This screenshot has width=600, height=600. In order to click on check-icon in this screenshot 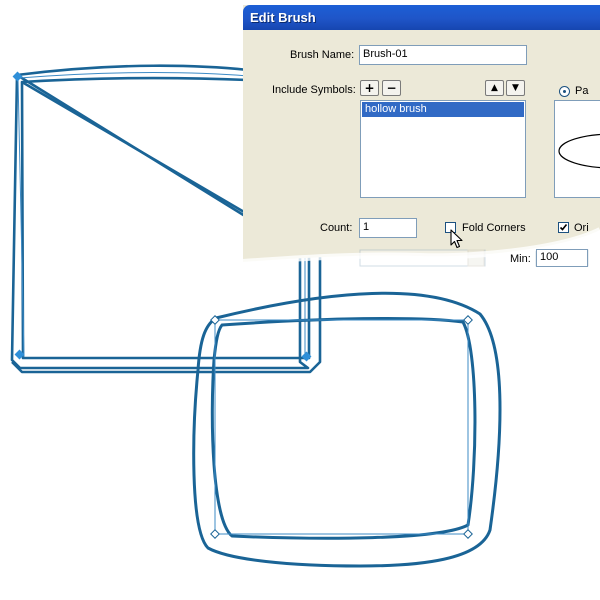, I will do `click(563, 227)`.